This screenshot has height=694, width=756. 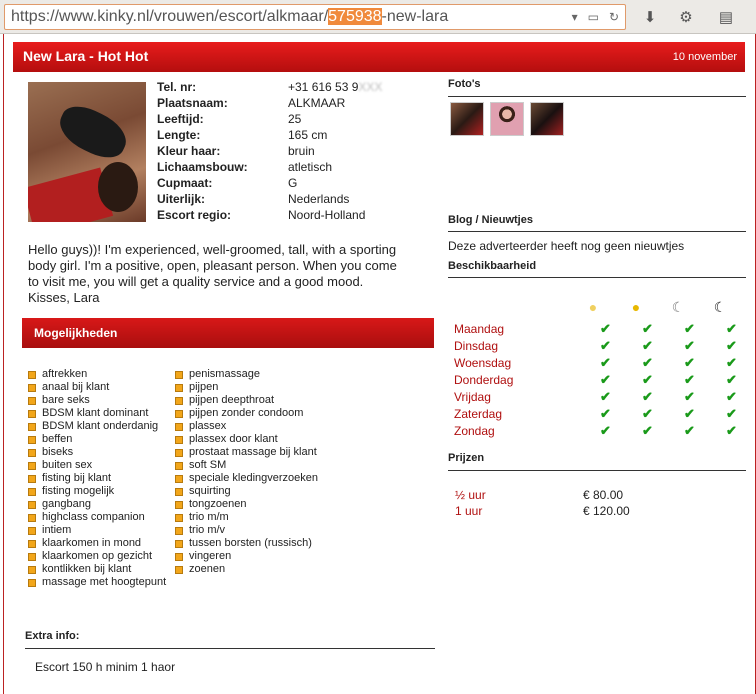 I want to click on detail-label: Lengte:, so click(x=179, y=135).